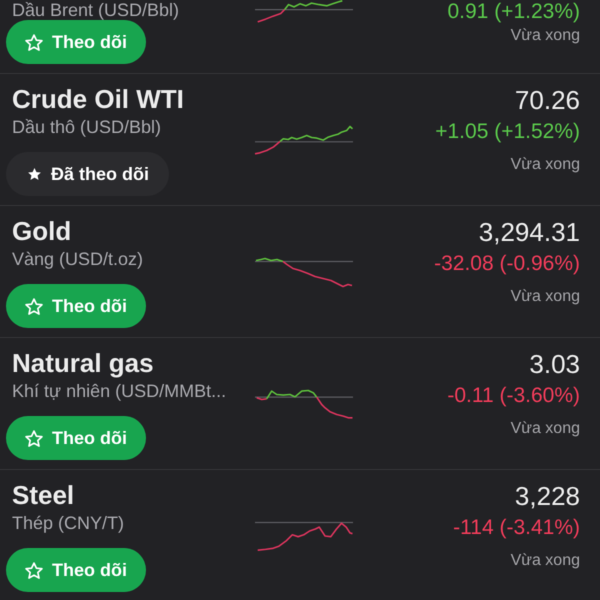 This screenshot has width=600, height=600. What do you see at coordinates (513, 12) in the screenshot?
I see `price-change: 0.91 (+1.23%)` at bounding box center [513, 12].